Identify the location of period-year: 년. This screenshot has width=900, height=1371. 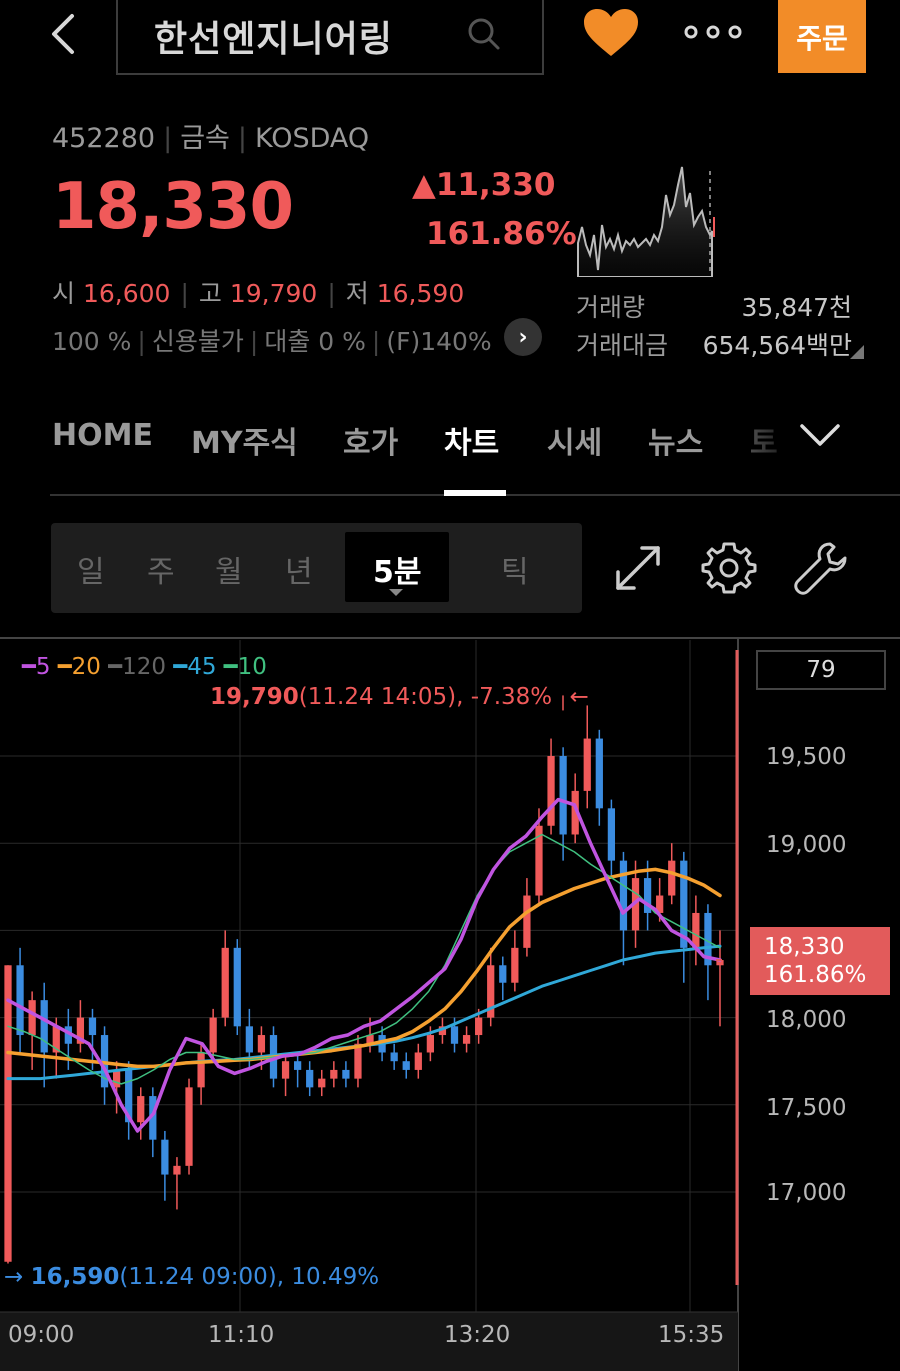
(299, 569).